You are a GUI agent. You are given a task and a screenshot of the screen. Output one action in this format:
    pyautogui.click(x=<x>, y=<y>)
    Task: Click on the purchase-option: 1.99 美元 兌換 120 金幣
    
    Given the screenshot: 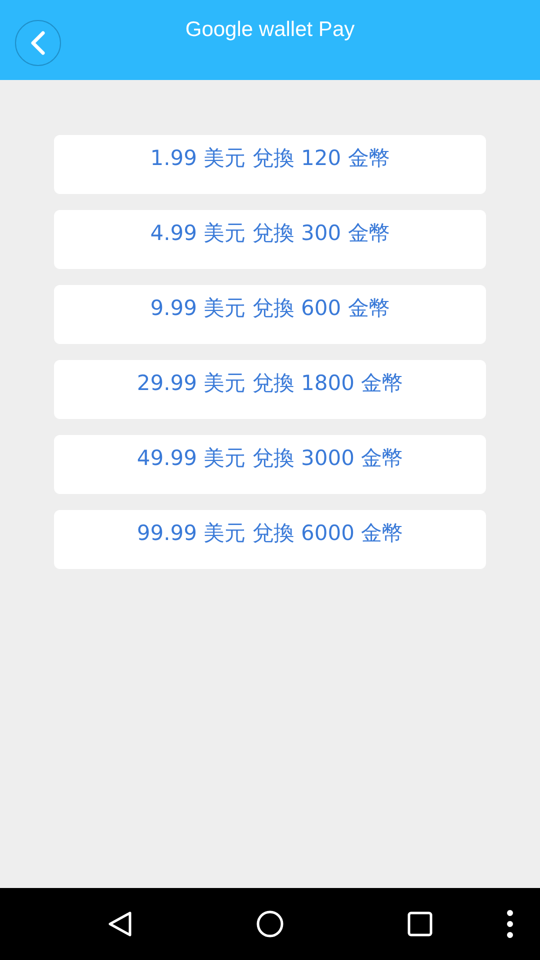 What is the action you would take?
    pyautogui.click(x=270, y=164)
    